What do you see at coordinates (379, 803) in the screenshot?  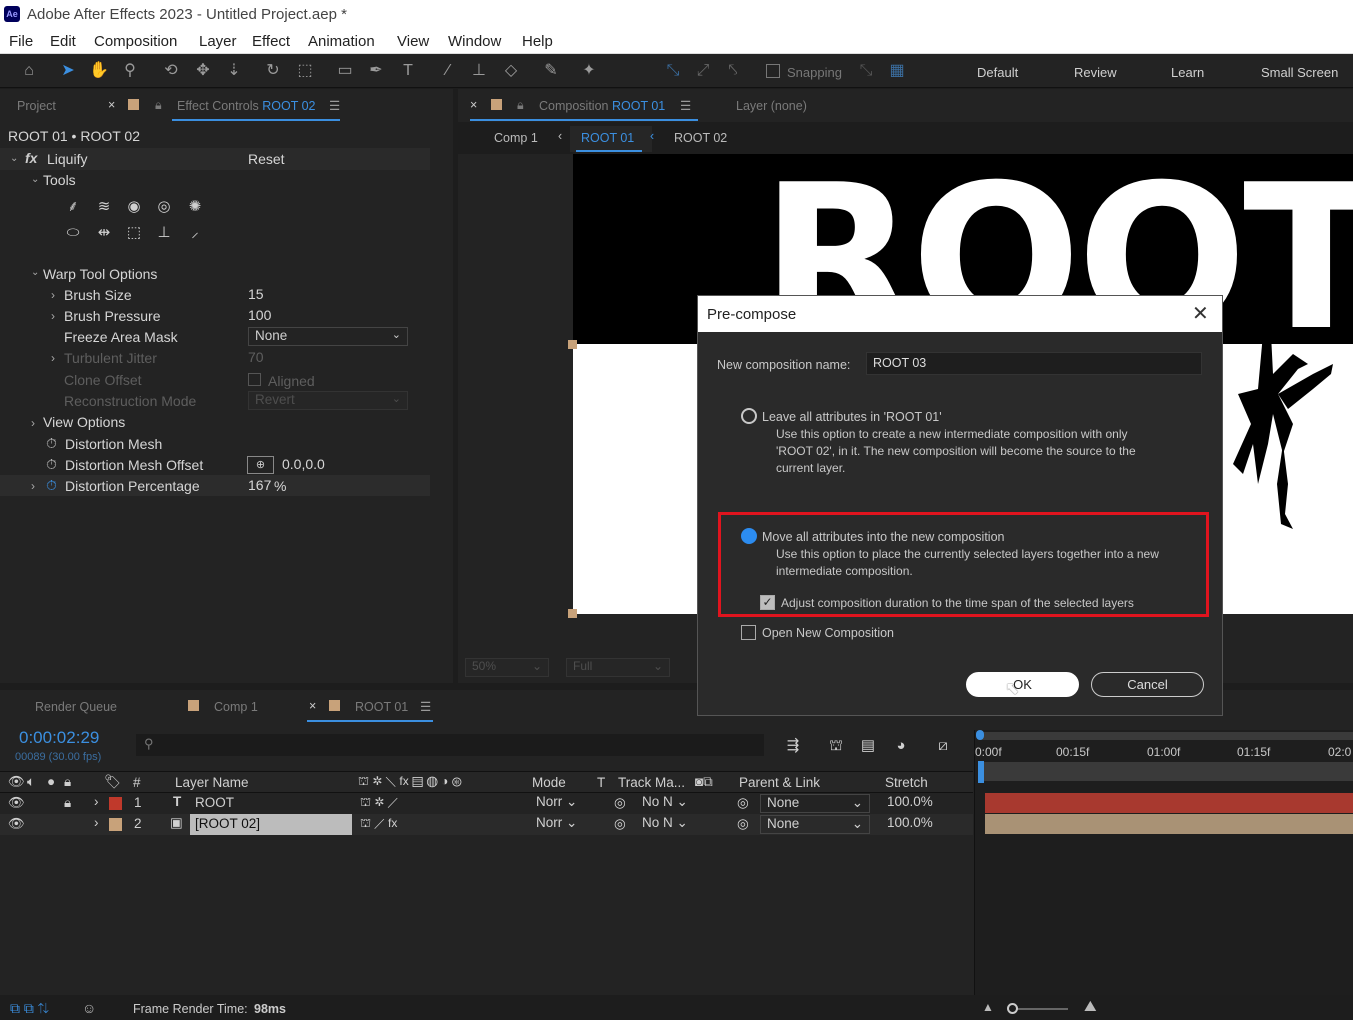 I see `layer-switches: ⛫ ✲ ⟋` at bounding box center [379, 803].